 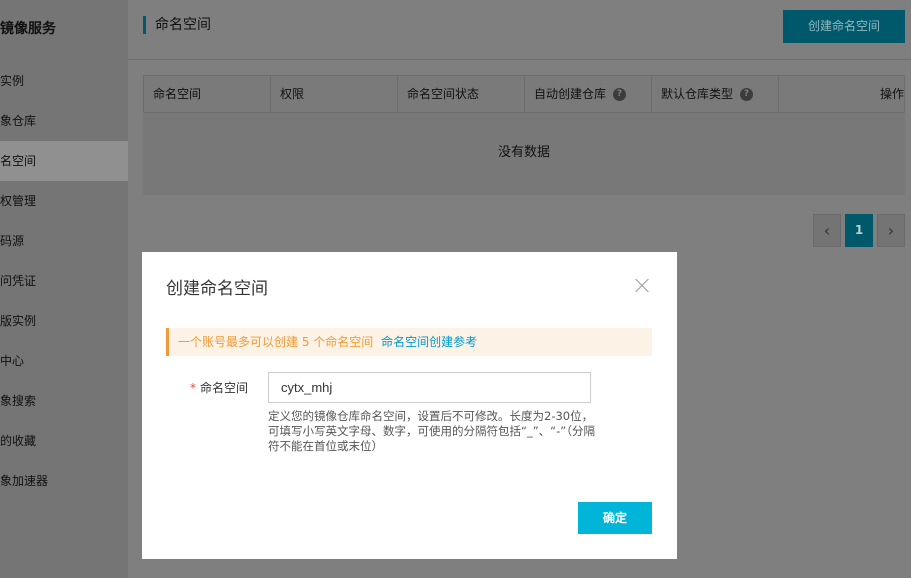 I want to click on required-mark: *, so click(x=193, y=388).